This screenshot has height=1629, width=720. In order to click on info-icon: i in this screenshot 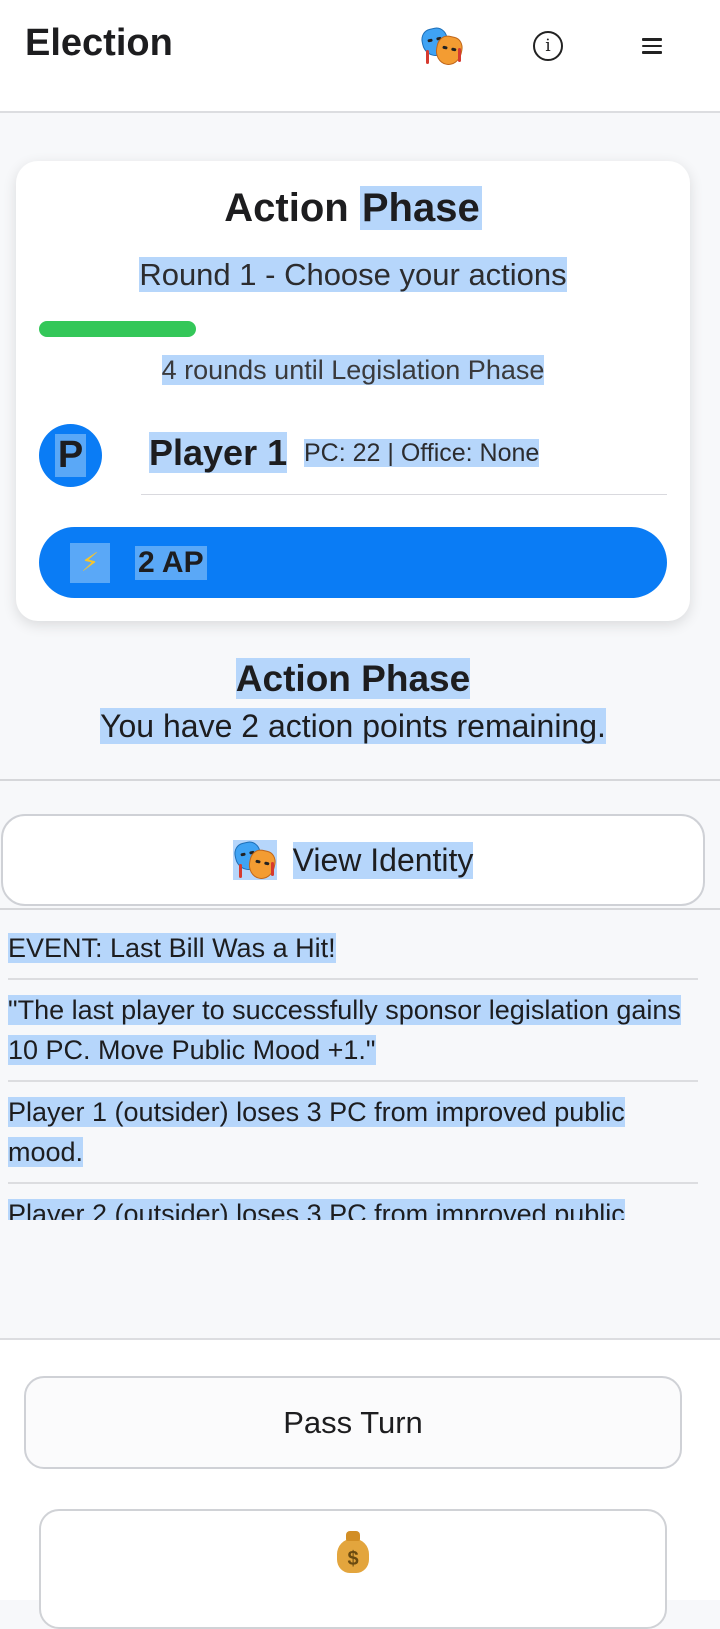, I will do `click(548, 46)`.